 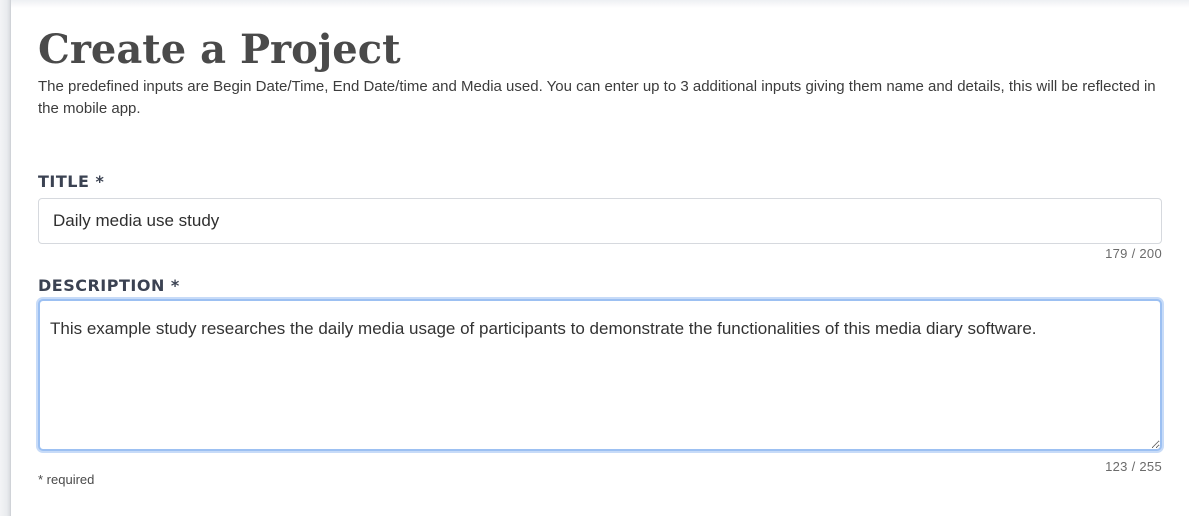 I want to click on title-label: TITLE *, so click(x=71, y=181).